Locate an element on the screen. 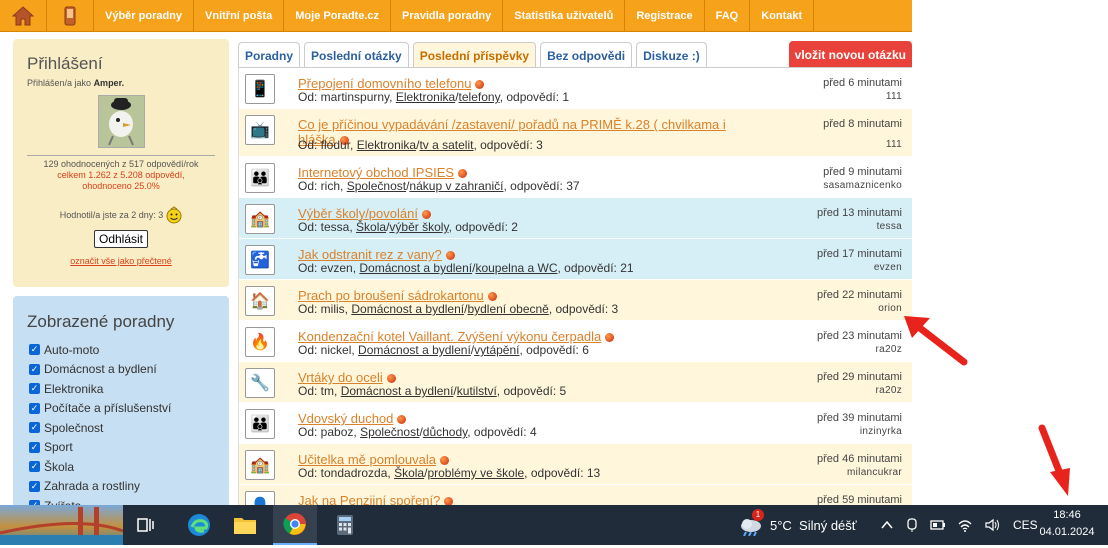 This screenshot has width=1108, height=548. nav-link: Moje Poradte.cz is located at coordinates (338, 16).